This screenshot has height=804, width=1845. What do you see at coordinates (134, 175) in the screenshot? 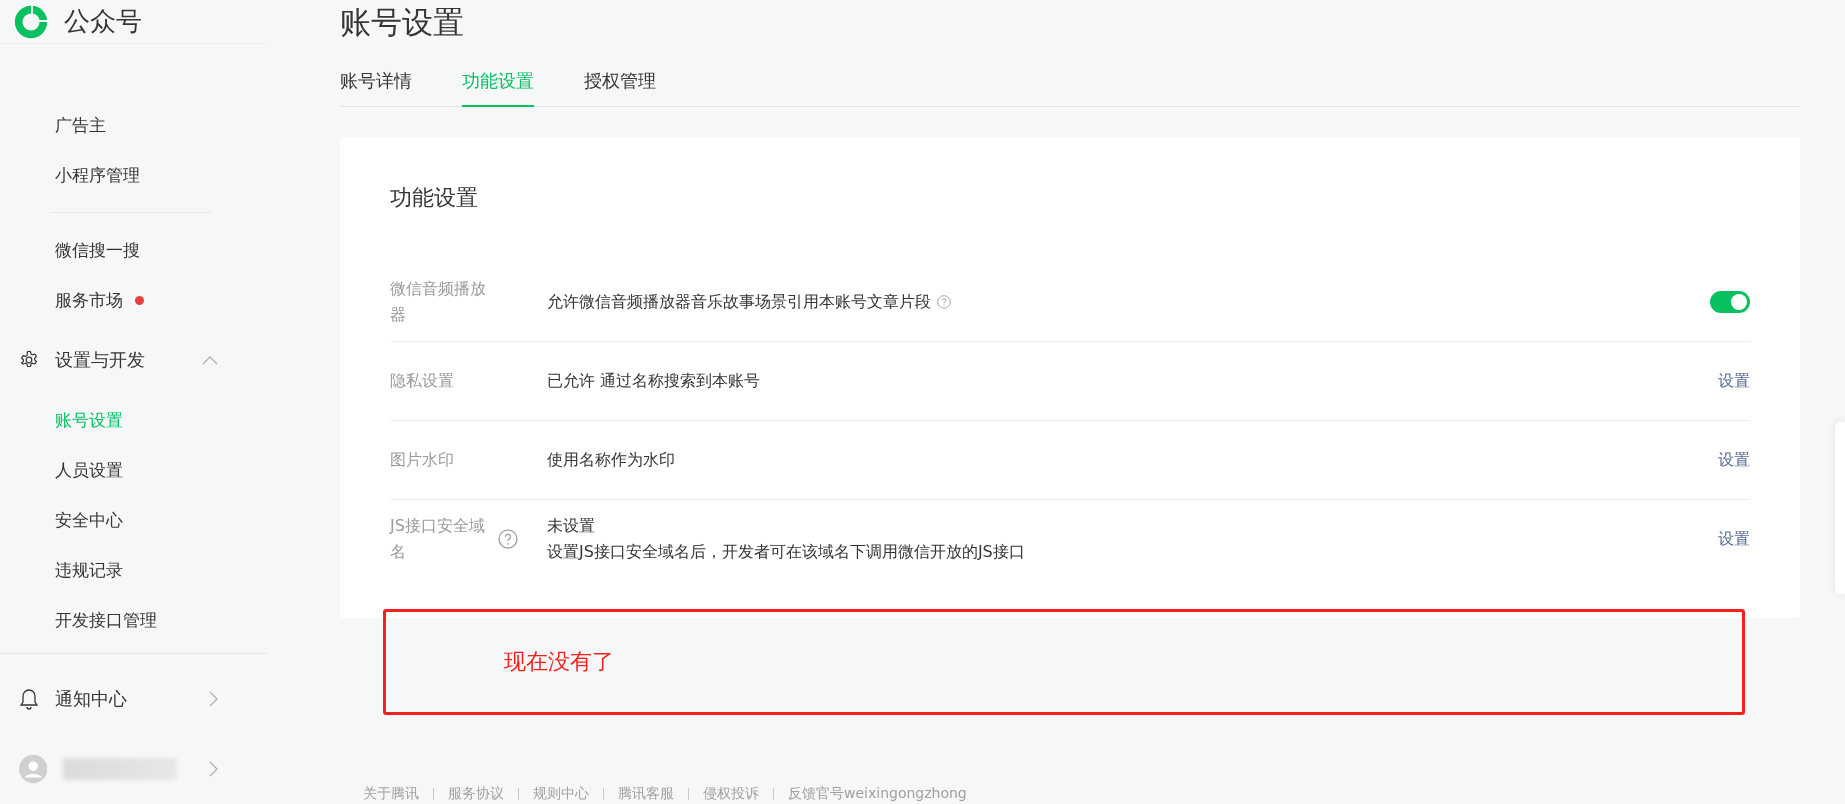
I see `sidebar-item: 小程序管理` at bounding box center [134, 175].